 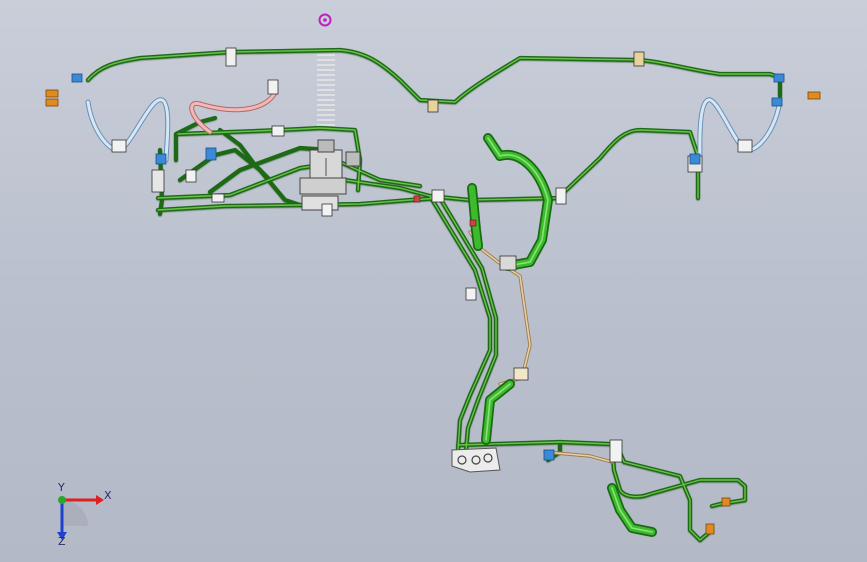 I want to click on axis-x-label: X, so click(x=108, y=495).